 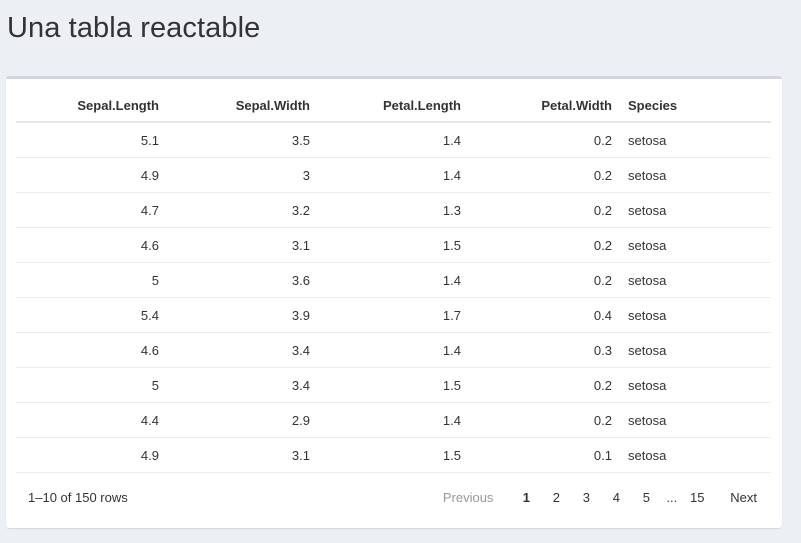 I want to click on cell-sepal-length: 5.4, so click(x=149, y=315).